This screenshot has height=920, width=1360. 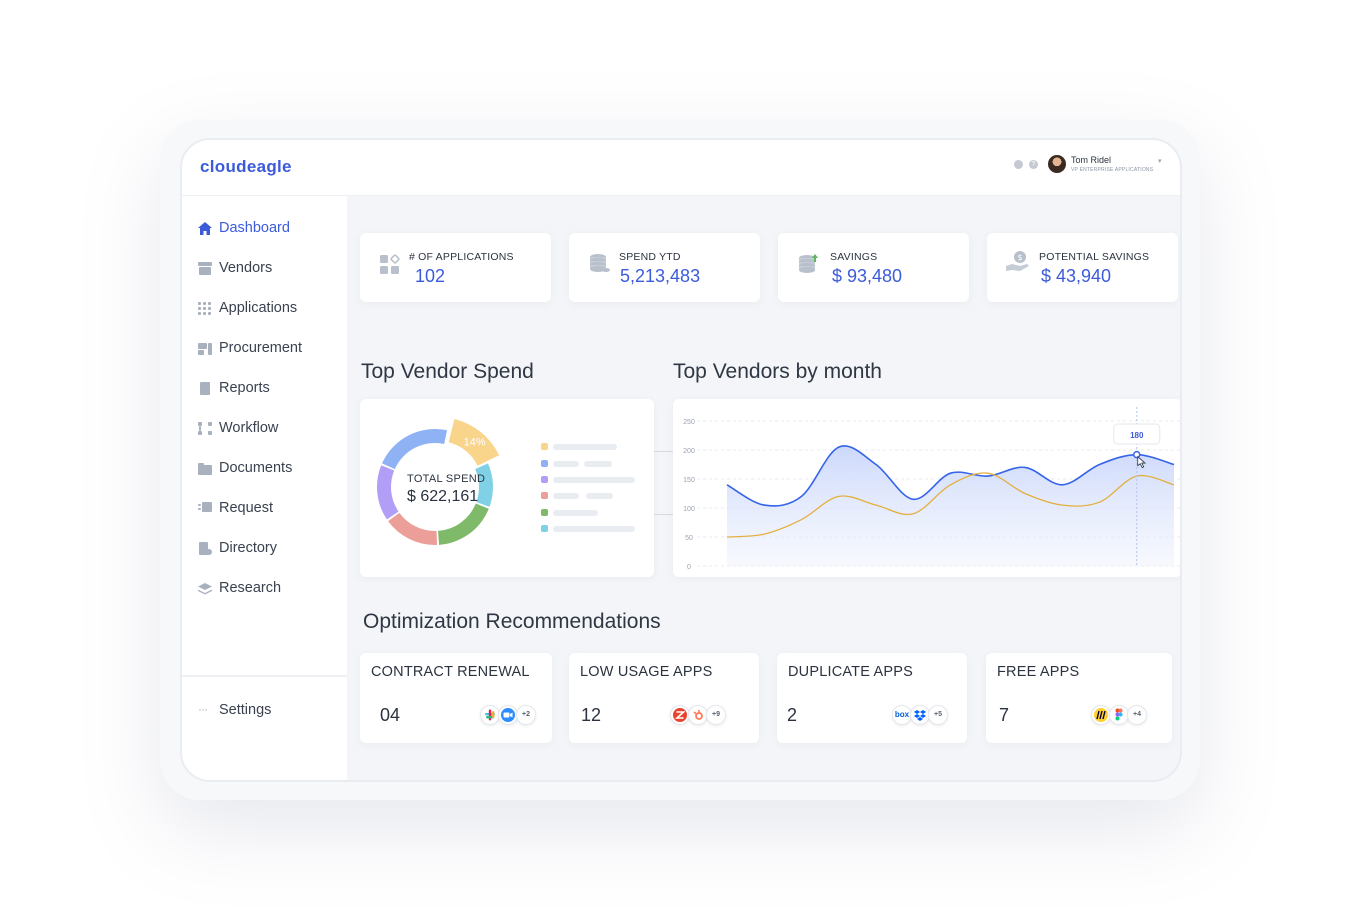 What do you see at coordinates (854, 257) in the screenshot?
I see `stat-label: SAVINGS` at bounding box center [854, 257].